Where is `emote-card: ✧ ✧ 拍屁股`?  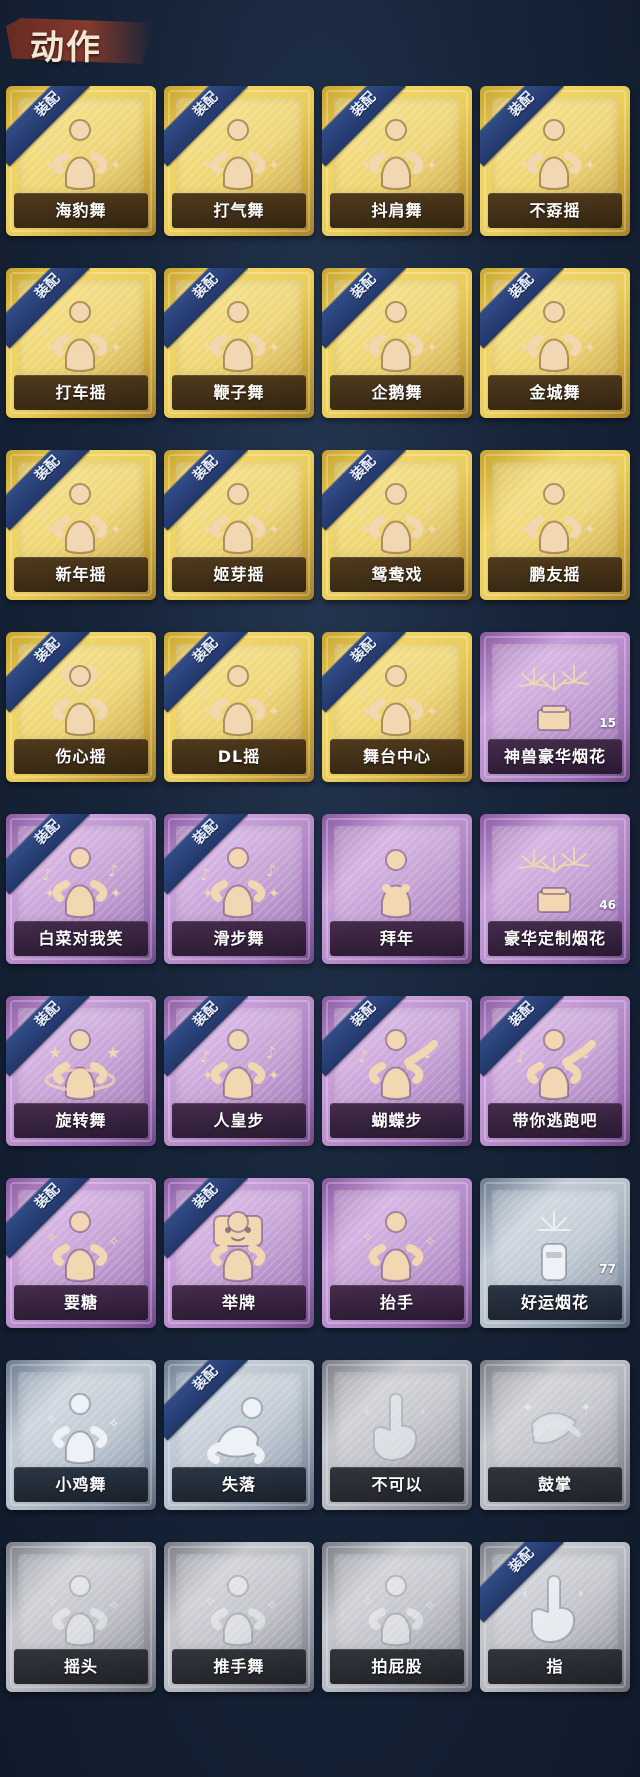
emote-card: ✧ ✧ 拍屁股 is located at coordinates (397, 1617).